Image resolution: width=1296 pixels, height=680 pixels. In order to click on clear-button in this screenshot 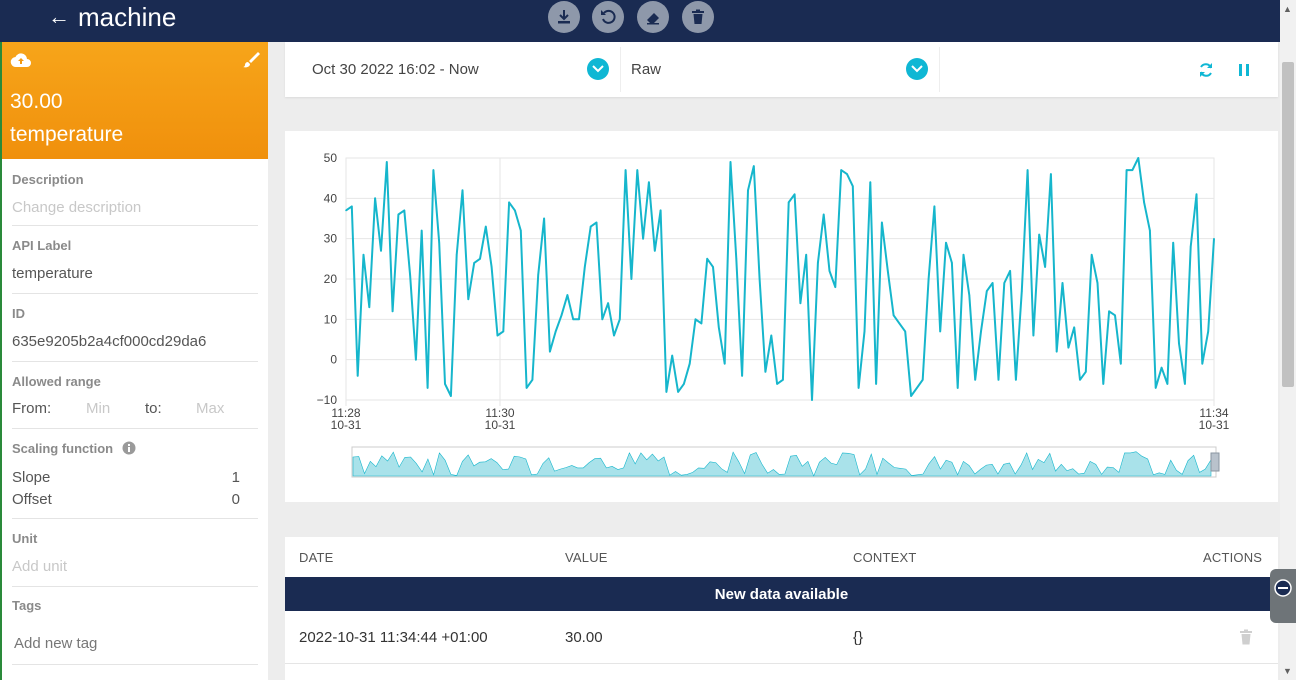, I will do `click(653, 17)`.